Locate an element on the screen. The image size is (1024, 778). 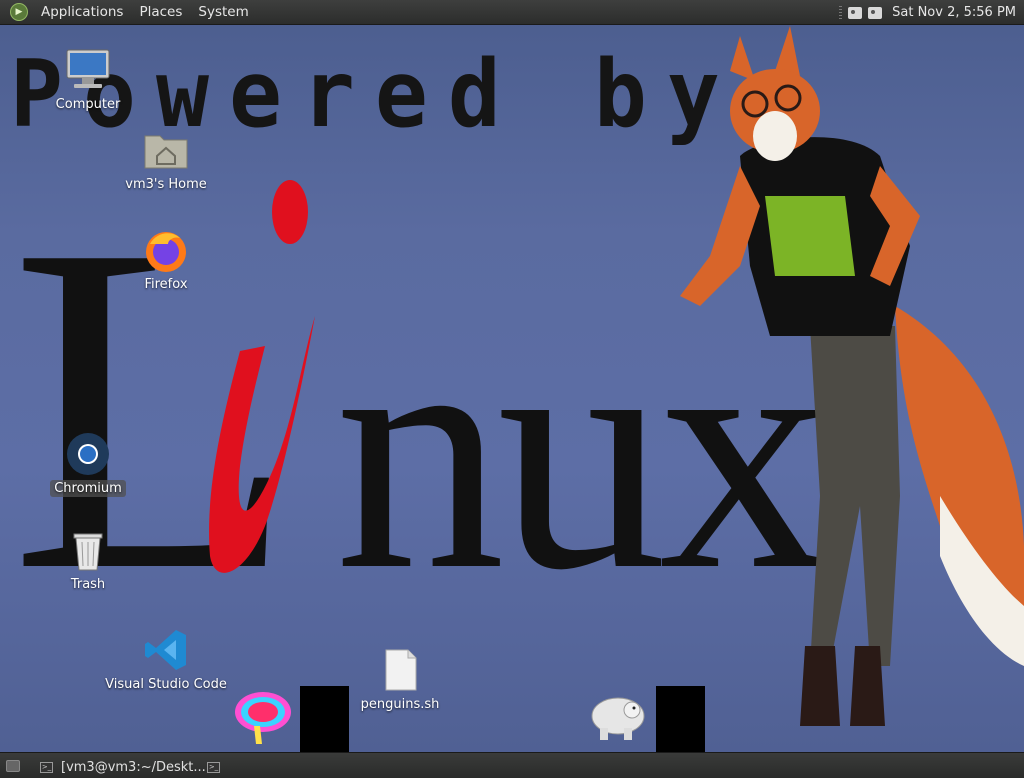
penguins-sh-desktop-icon: penguins.sh is located at coordinates (400, 679).